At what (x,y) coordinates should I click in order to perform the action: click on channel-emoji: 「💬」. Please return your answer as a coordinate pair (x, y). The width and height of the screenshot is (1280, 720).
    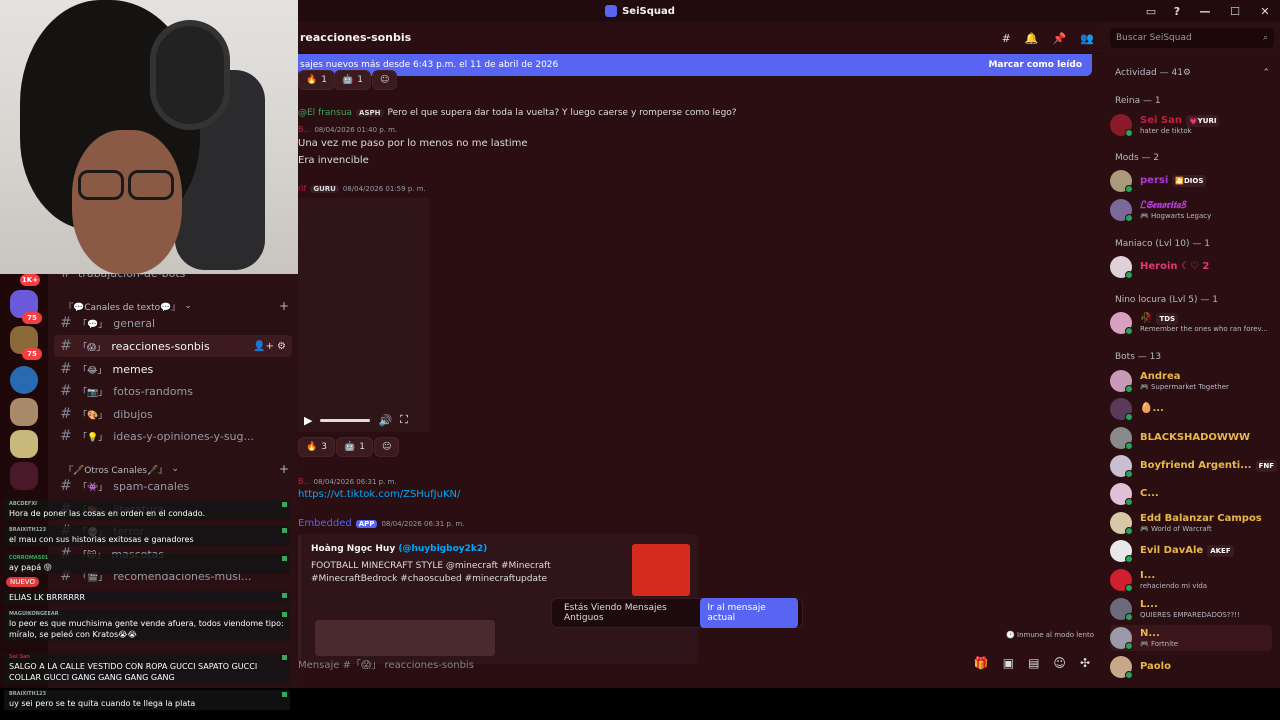
    Looking at the image, I should click on (93, 324).